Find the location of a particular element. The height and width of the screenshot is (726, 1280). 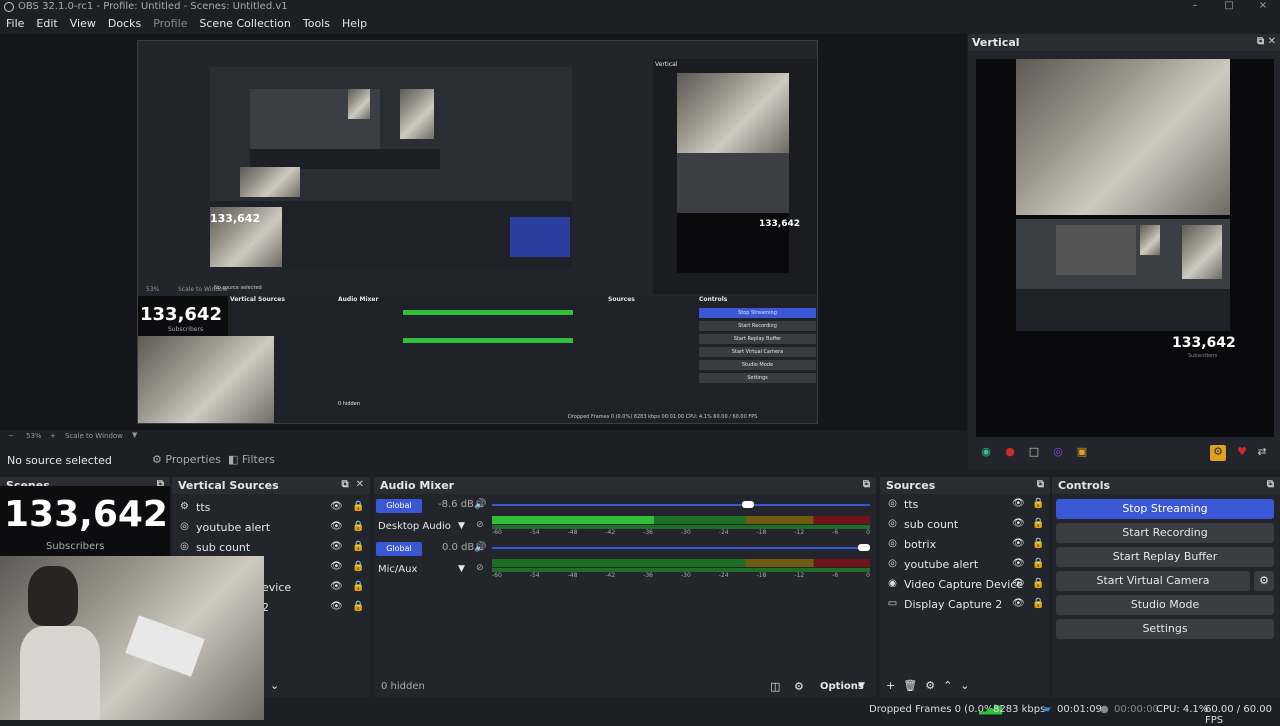

add-icon: + is located at coordinates (890, 685).